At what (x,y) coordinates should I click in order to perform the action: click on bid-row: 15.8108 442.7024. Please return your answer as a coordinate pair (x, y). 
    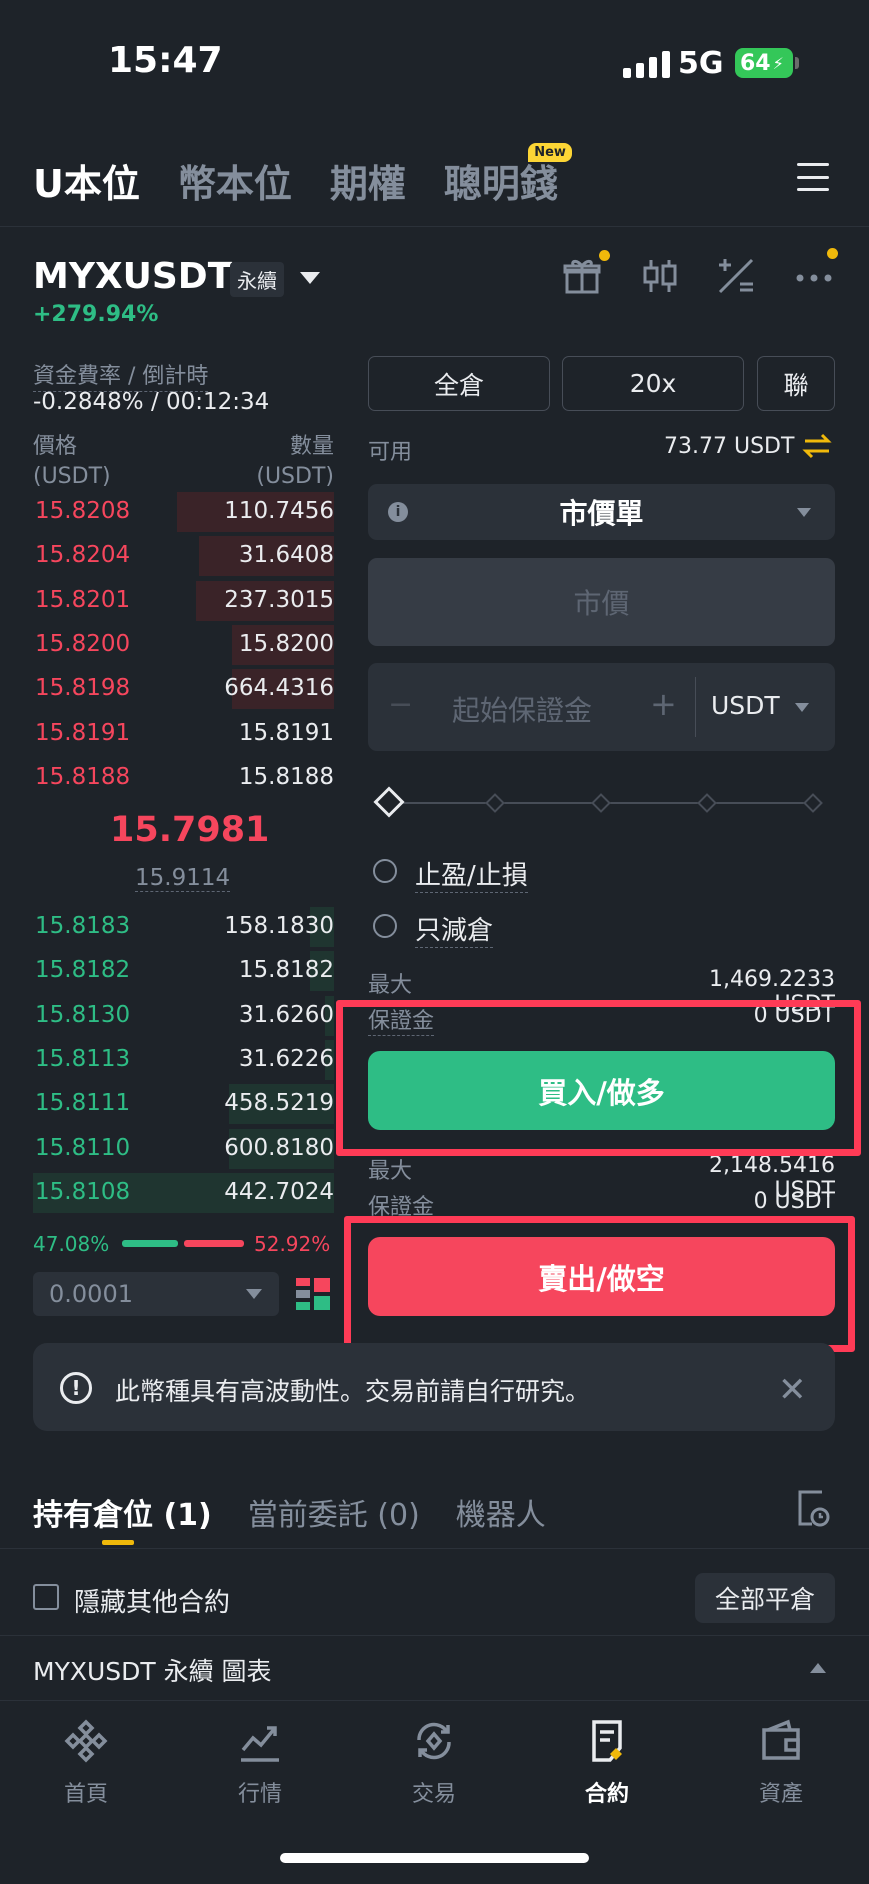
    Looking at the image, I should click on (183, 1193).